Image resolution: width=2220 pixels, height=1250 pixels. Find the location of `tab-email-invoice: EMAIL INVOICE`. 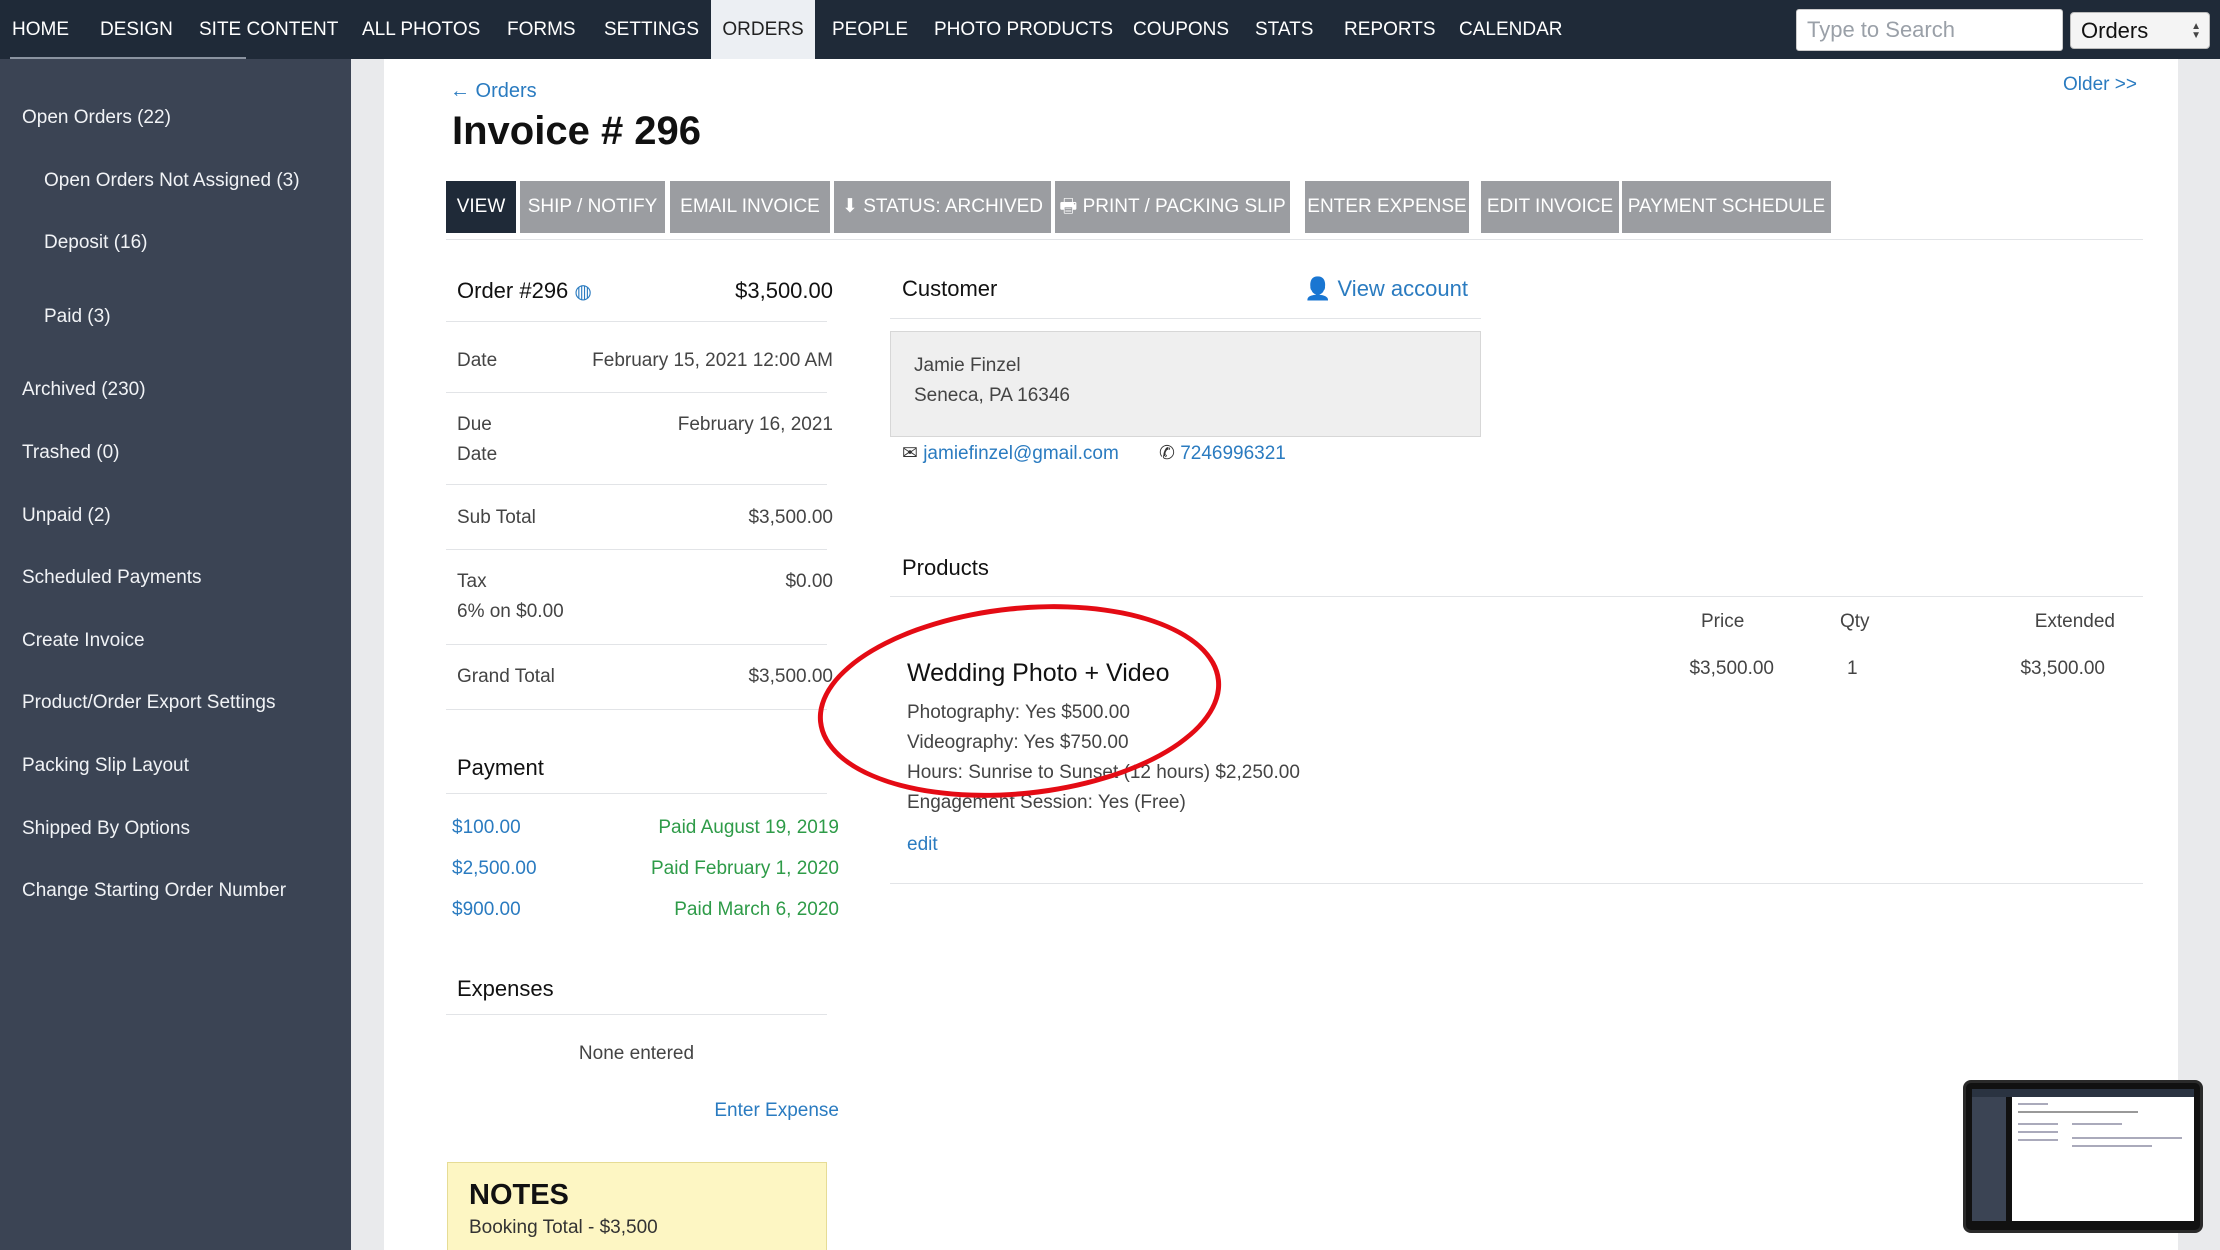

tab-email-invoice: EMAIL INVOICE is located at coordinates (750, 207).